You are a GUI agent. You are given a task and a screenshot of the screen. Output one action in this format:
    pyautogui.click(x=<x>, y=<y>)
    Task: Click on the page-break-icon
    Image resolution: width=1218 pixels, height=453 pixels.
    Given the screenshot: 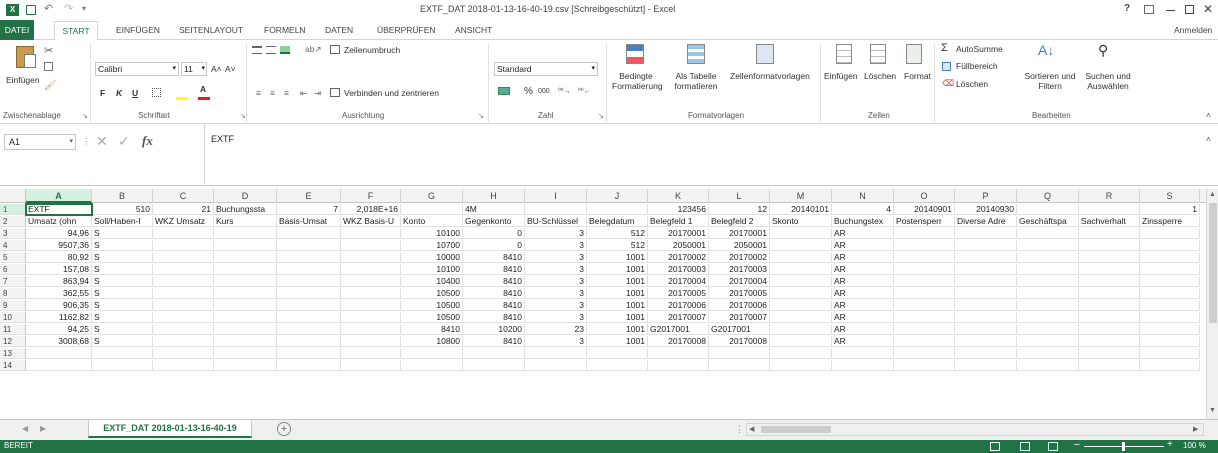 What is the action you would take?
    pyautogui.click(x=1053, y=446)
    